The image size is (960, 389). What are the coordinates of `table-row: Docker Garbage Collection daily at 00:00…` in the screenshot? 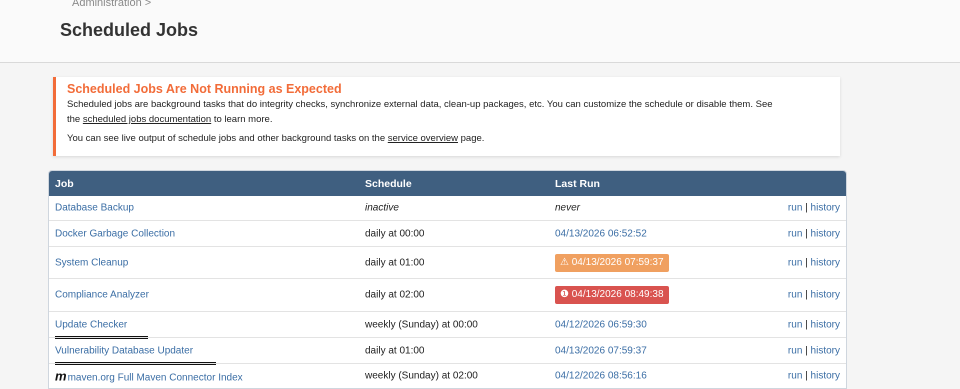 It's located at (447, 233).